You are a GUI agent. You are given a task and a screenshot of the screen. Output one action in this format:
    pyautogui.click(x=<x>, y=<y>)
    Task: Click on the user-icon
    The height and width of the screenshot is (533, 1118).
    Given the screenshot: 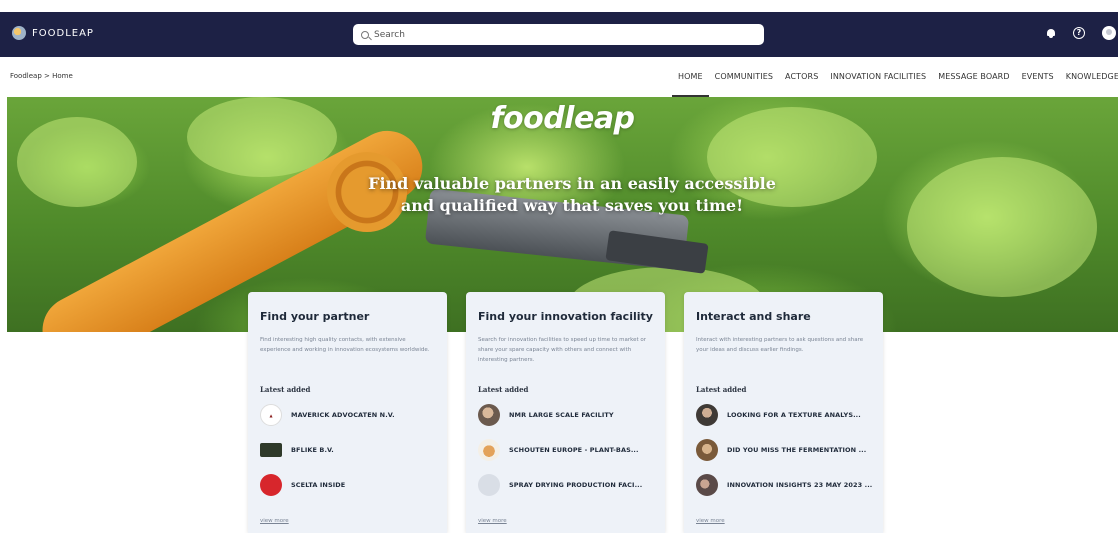 What is the action you would take?
    pyautogui.click(x=1109, y=33)
    